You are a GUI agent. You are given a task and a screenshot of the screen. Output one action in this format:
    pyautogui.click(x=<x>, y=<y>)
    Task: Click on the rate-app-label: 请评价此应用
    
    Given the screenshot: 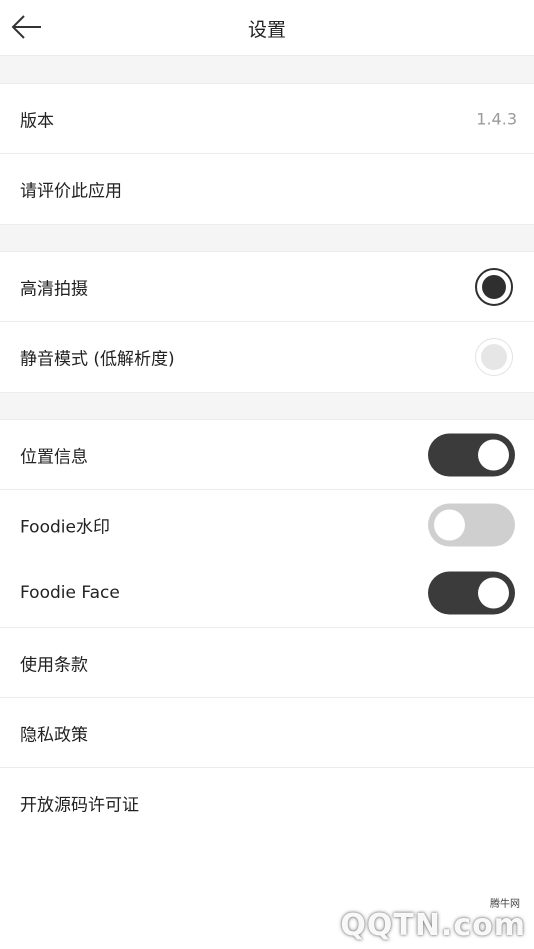 What is the action you would take?
    pyautogui.click(x=71, y=191)
    